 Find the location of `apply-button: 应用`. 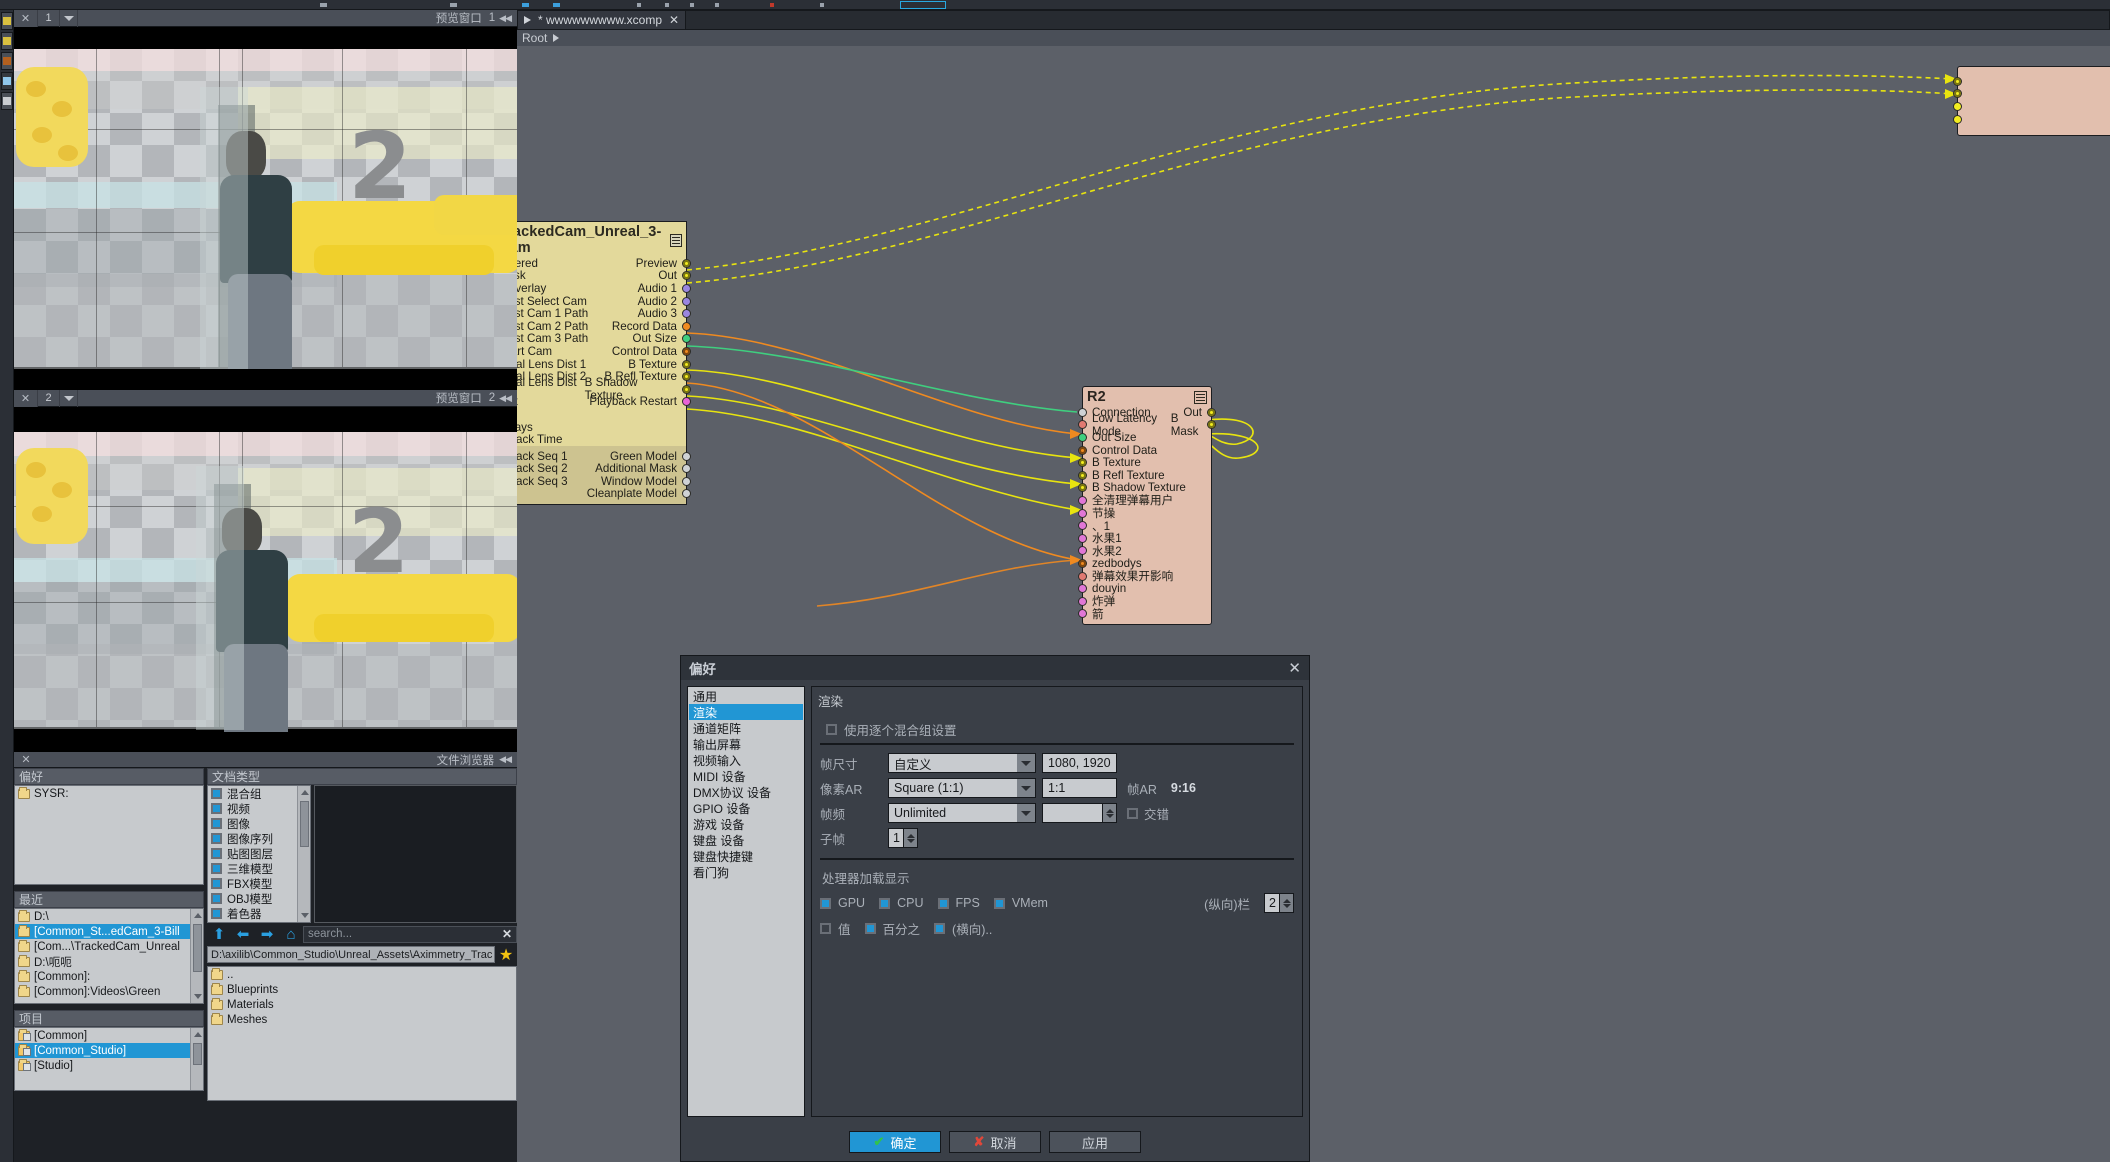

apply-button: 应用 is located at coordinates (1095, 1142).